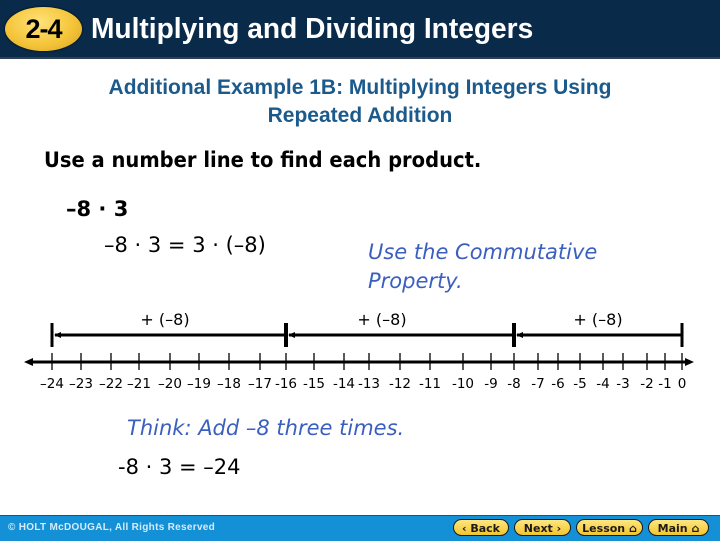  I want to click on tick-label: –23, so click(81, 384).